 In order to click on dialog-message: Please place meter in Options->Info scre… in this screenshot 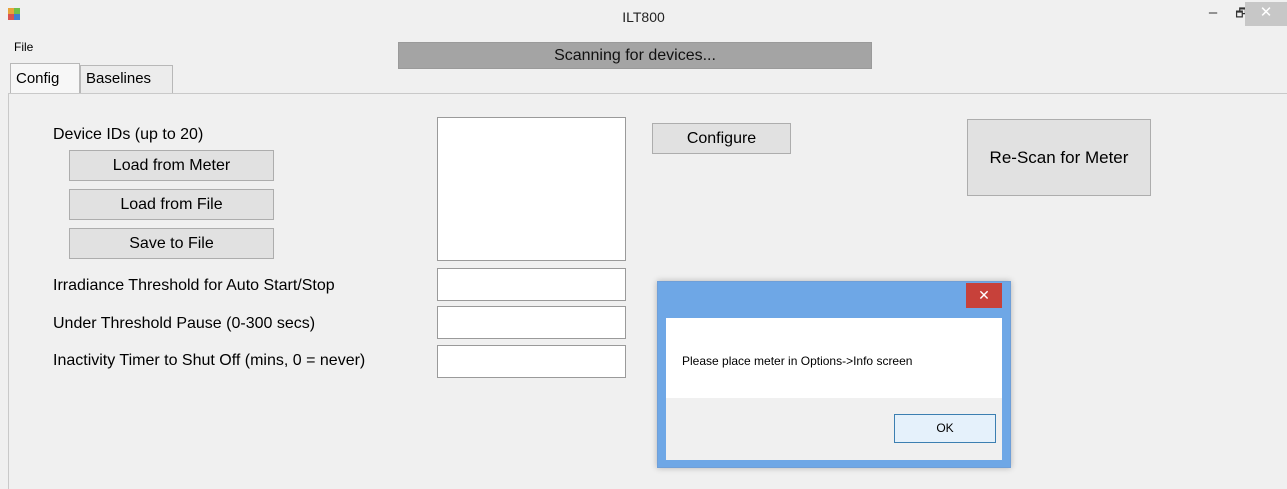, I will do `click(797, 361)`.